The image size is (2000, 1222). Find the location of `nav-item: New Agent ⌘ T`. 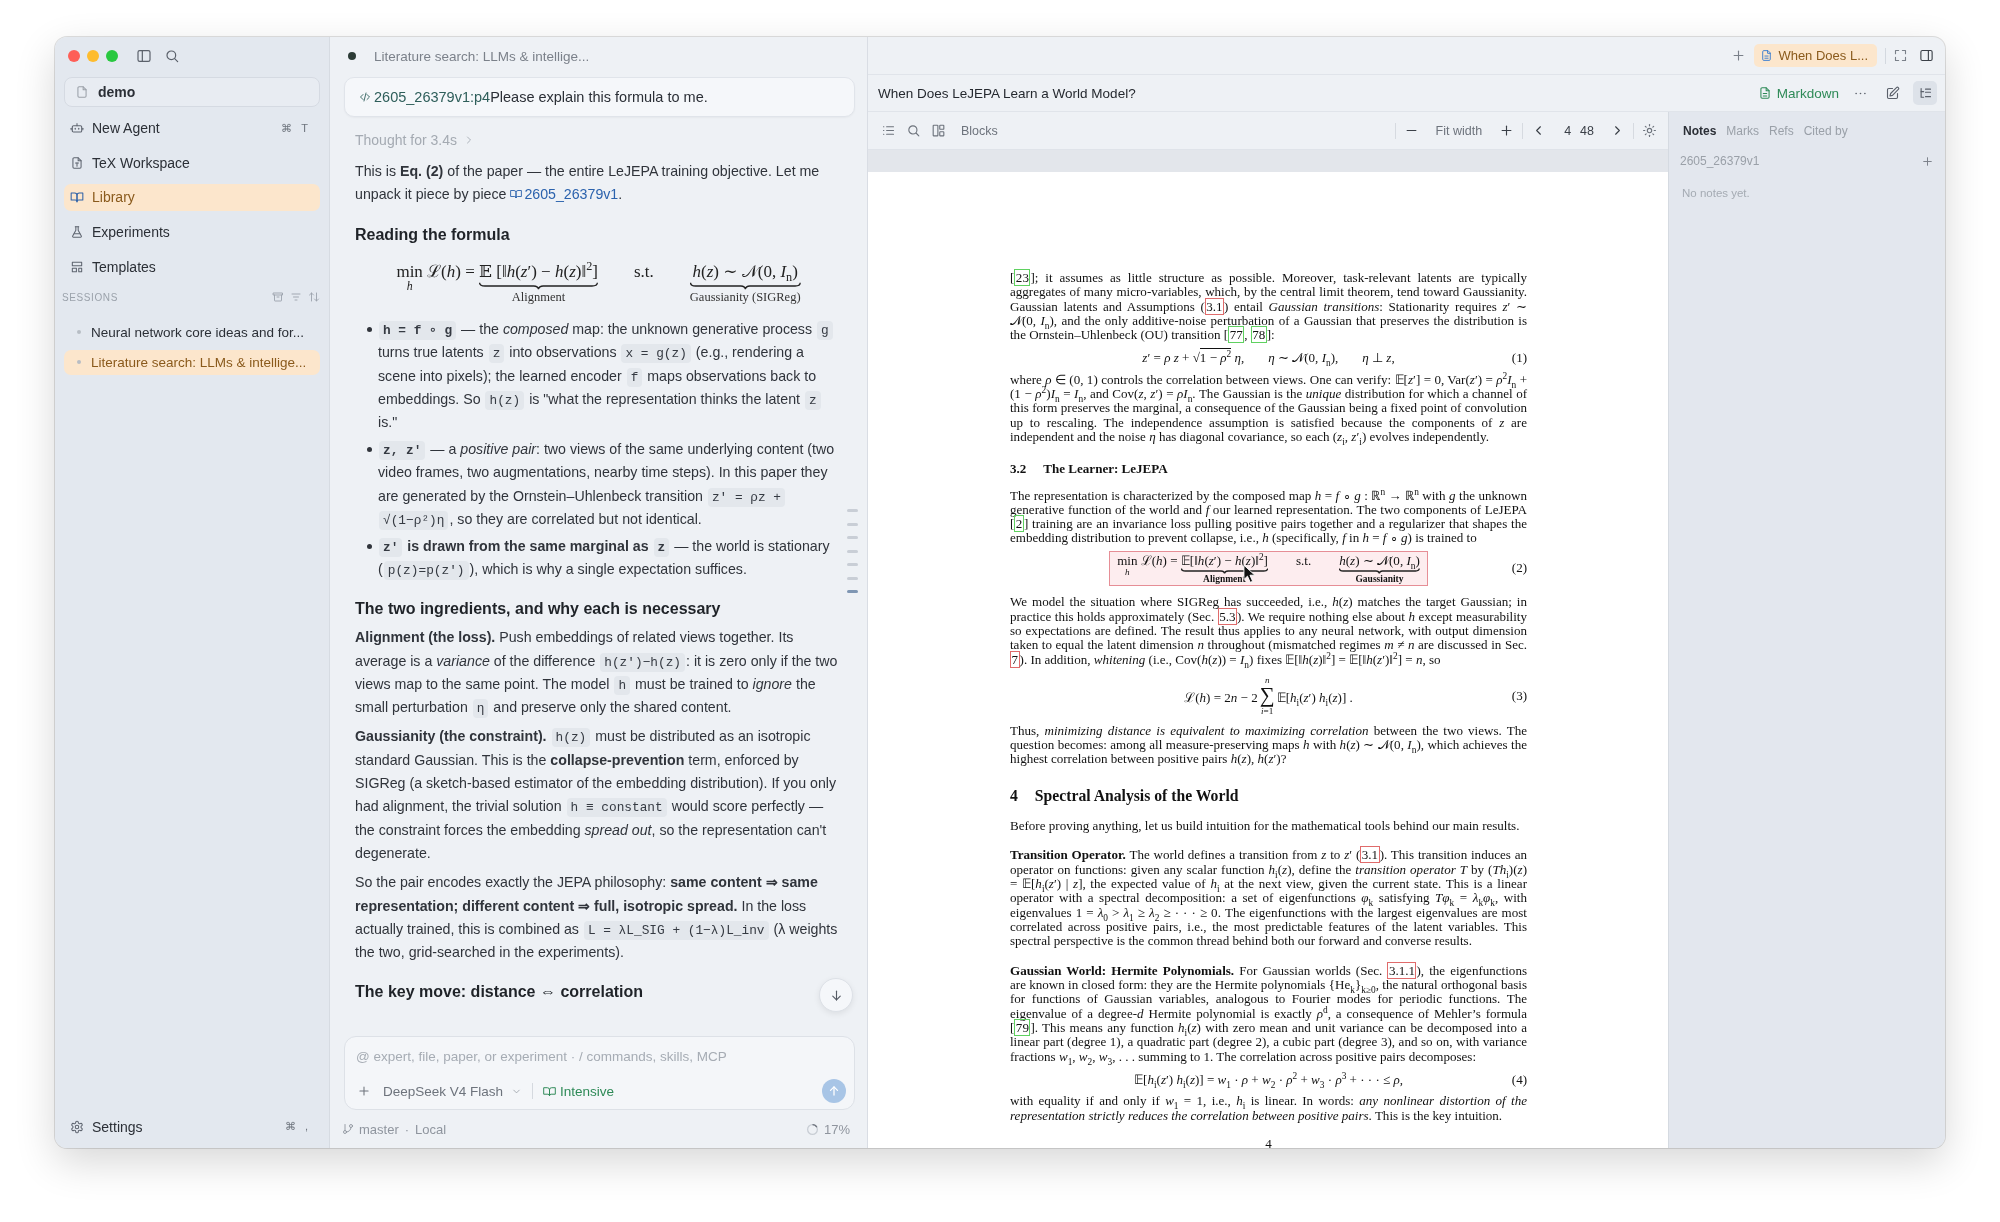

nav-item: New Agent ⌘ T is located at coordinates (192, 128).